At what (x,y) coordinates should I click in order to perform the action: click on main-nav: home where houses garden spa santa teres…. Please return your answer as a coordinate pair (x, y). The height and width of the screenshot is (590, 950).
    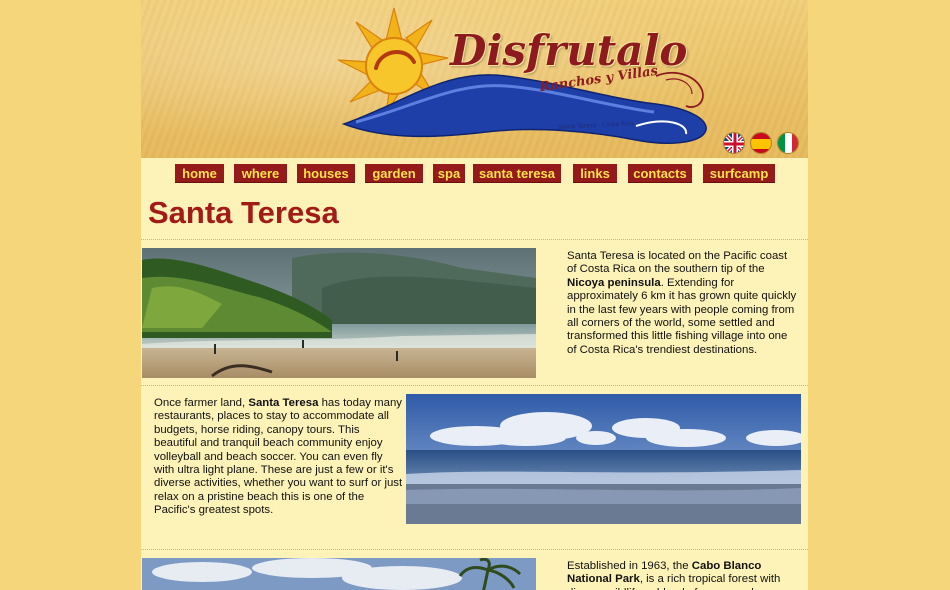
    Looking at the image, I should click on (474, 174).